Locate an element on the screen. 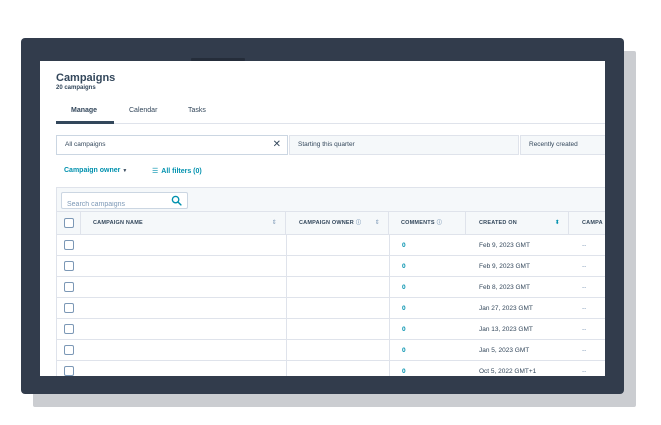  all-filters-label: All filters (0) is located at coordinates (181, 171).